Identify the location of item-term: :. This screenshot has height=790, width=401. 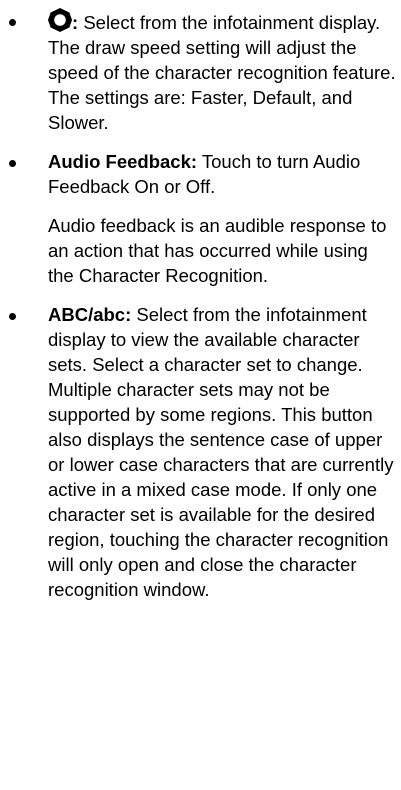
(63, 20).